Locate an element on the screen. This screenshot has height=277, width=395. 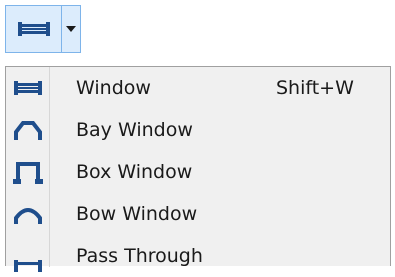
menu-item-label: Window is located at coordinates (113, 88).